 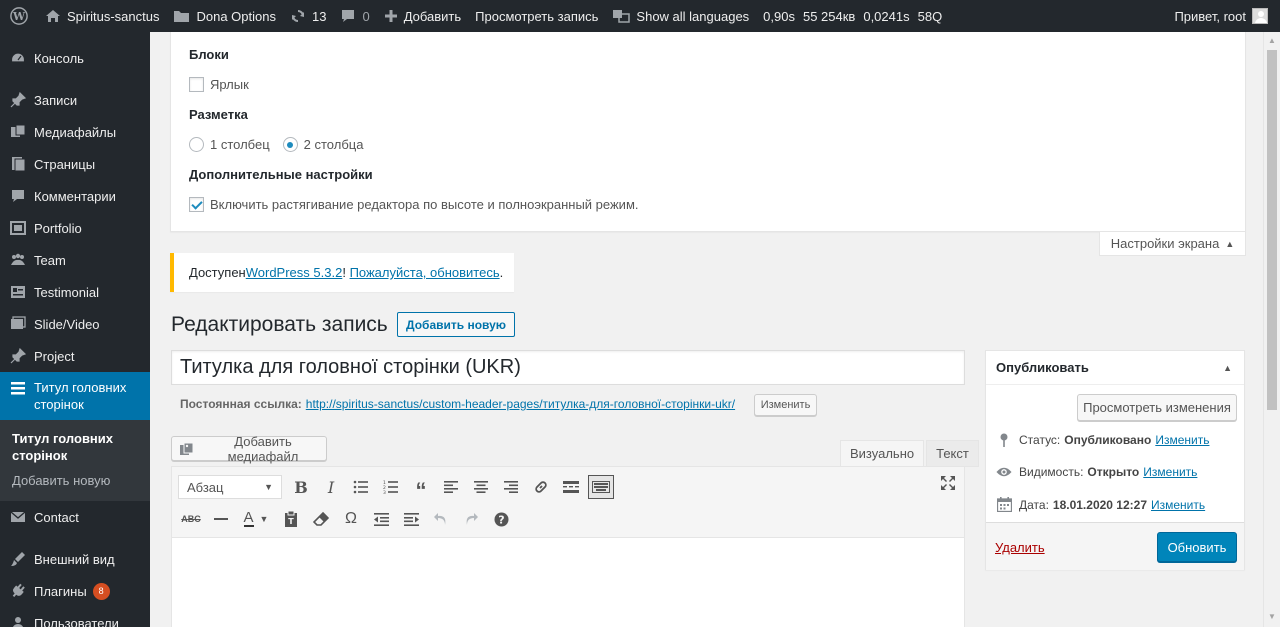 What do you see at coordinates (75, 292) in the screenshot?
I see `sidebar-item-testimonial: Testimonial` at bounding box center [75, 292].